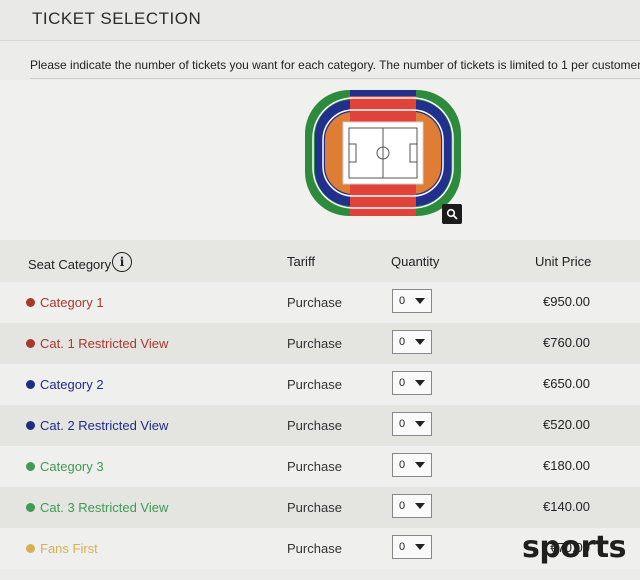 Image resolution: width=640 pixels, height=580 pixels. I want to click on stadium-stand-top-edge, so click(383, 93).